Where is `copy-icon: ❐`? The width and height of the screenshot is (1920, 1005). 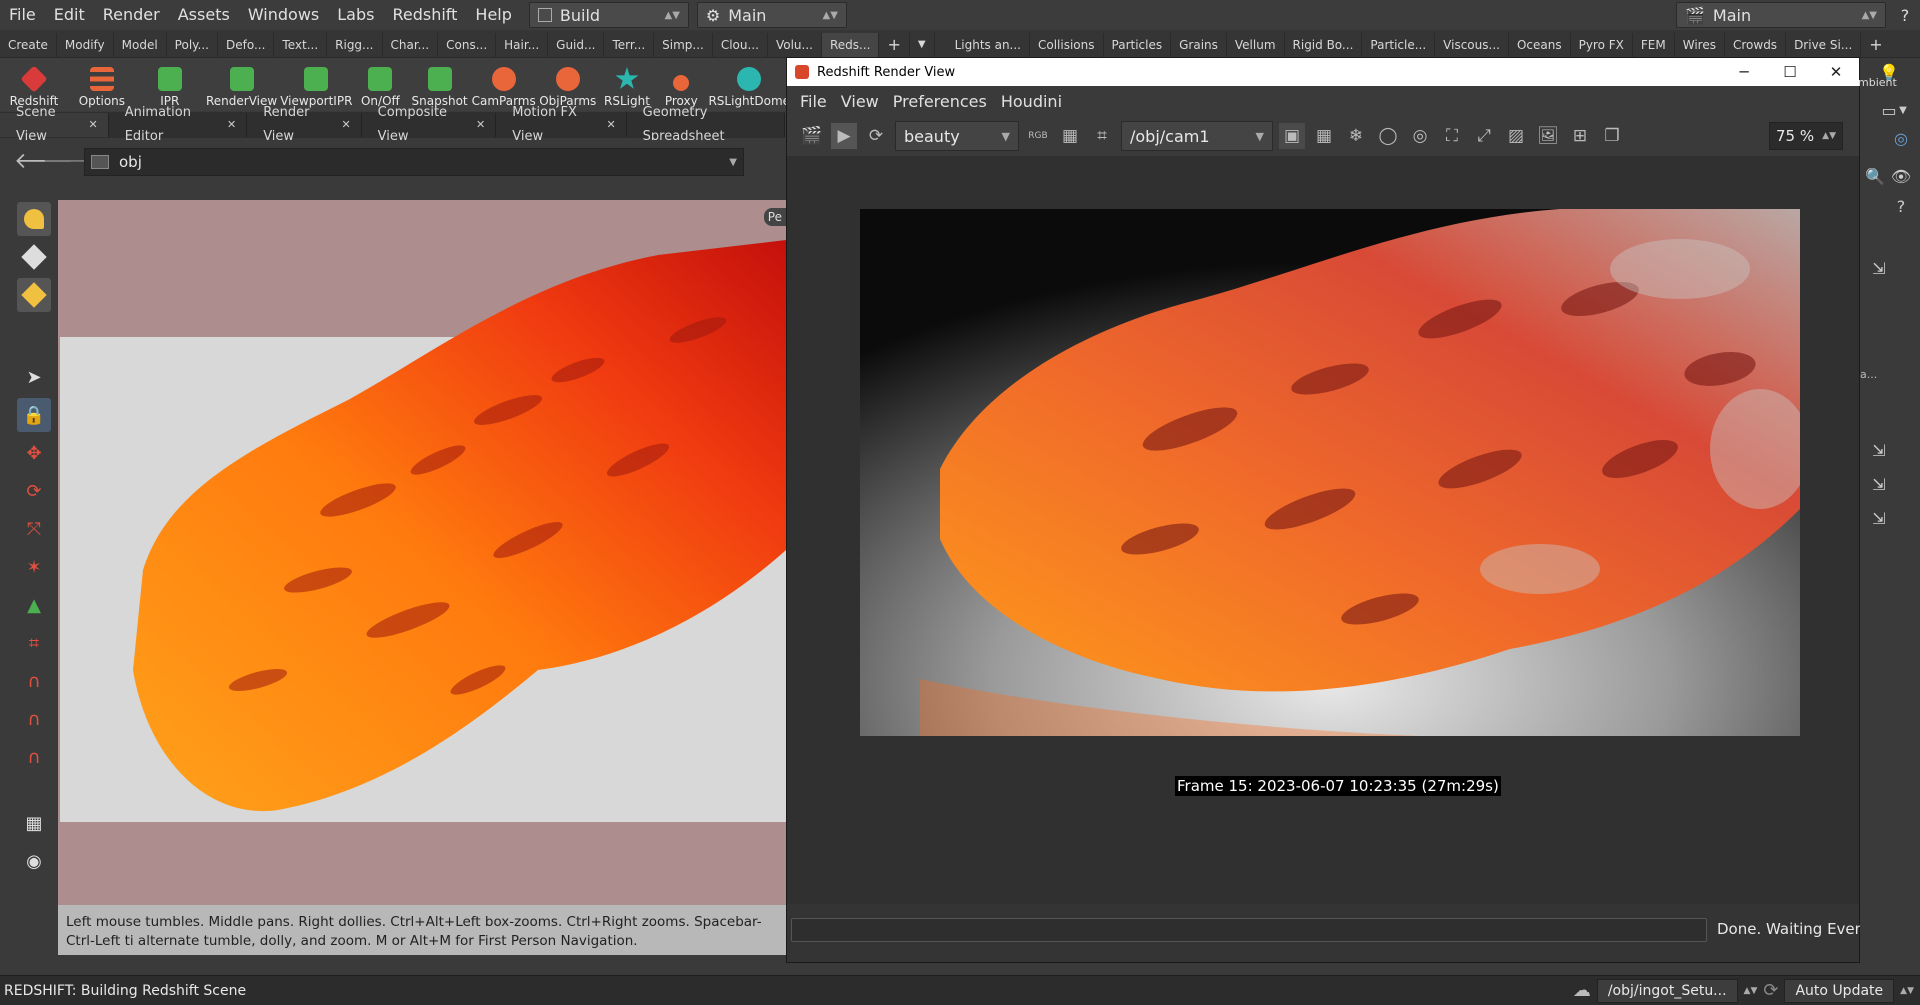 copy-icon: ❐ is located at coordinates (1612, 136).